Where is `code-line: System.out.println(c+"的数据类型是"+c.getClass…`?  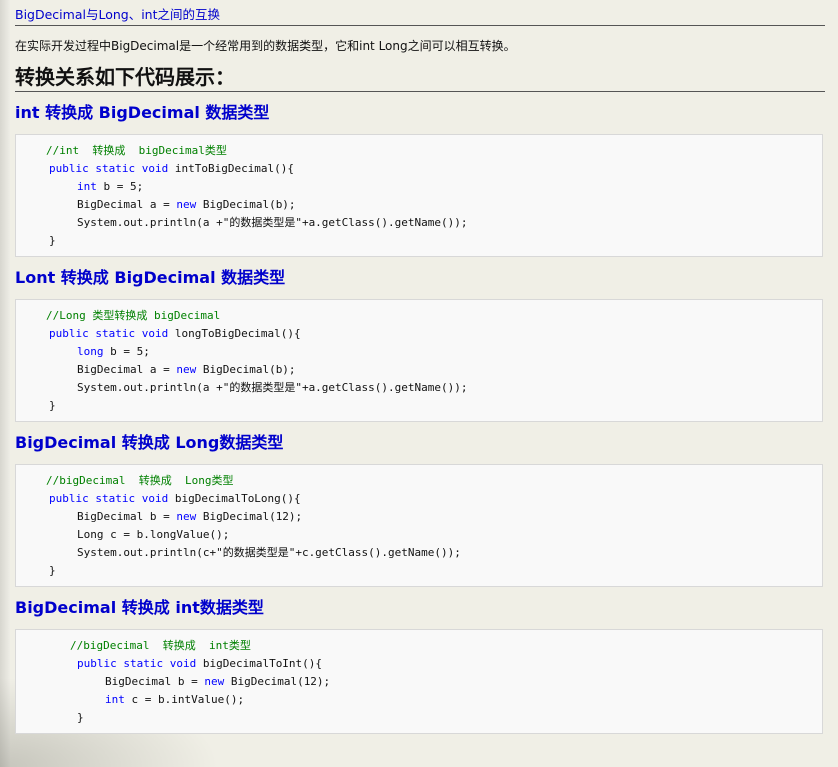
code-line: System.out.println(c+"的数据类型是"+c.getClass… is located at coordinates (269, 552).